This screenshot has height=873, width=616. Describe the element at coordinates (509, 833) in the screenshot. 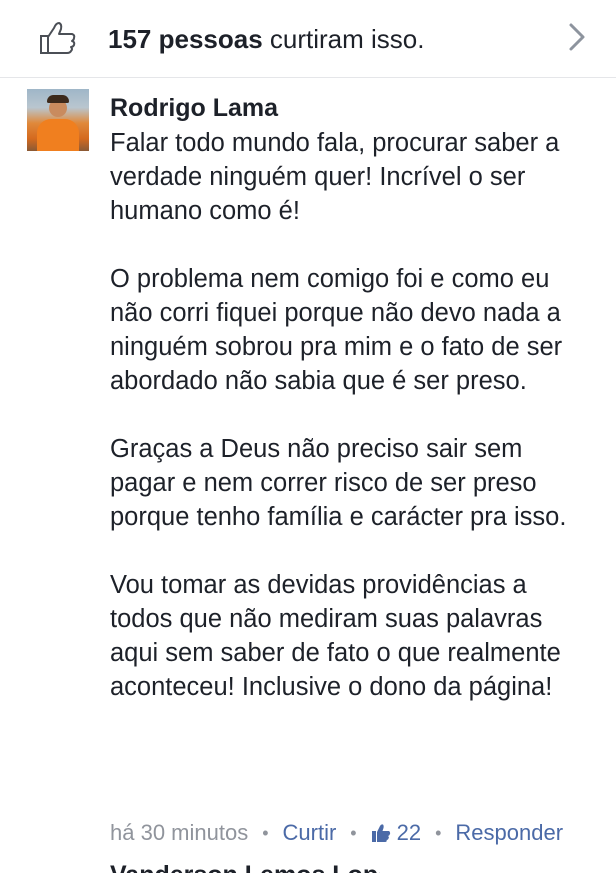

I see `reply-button: Responder` at that location.